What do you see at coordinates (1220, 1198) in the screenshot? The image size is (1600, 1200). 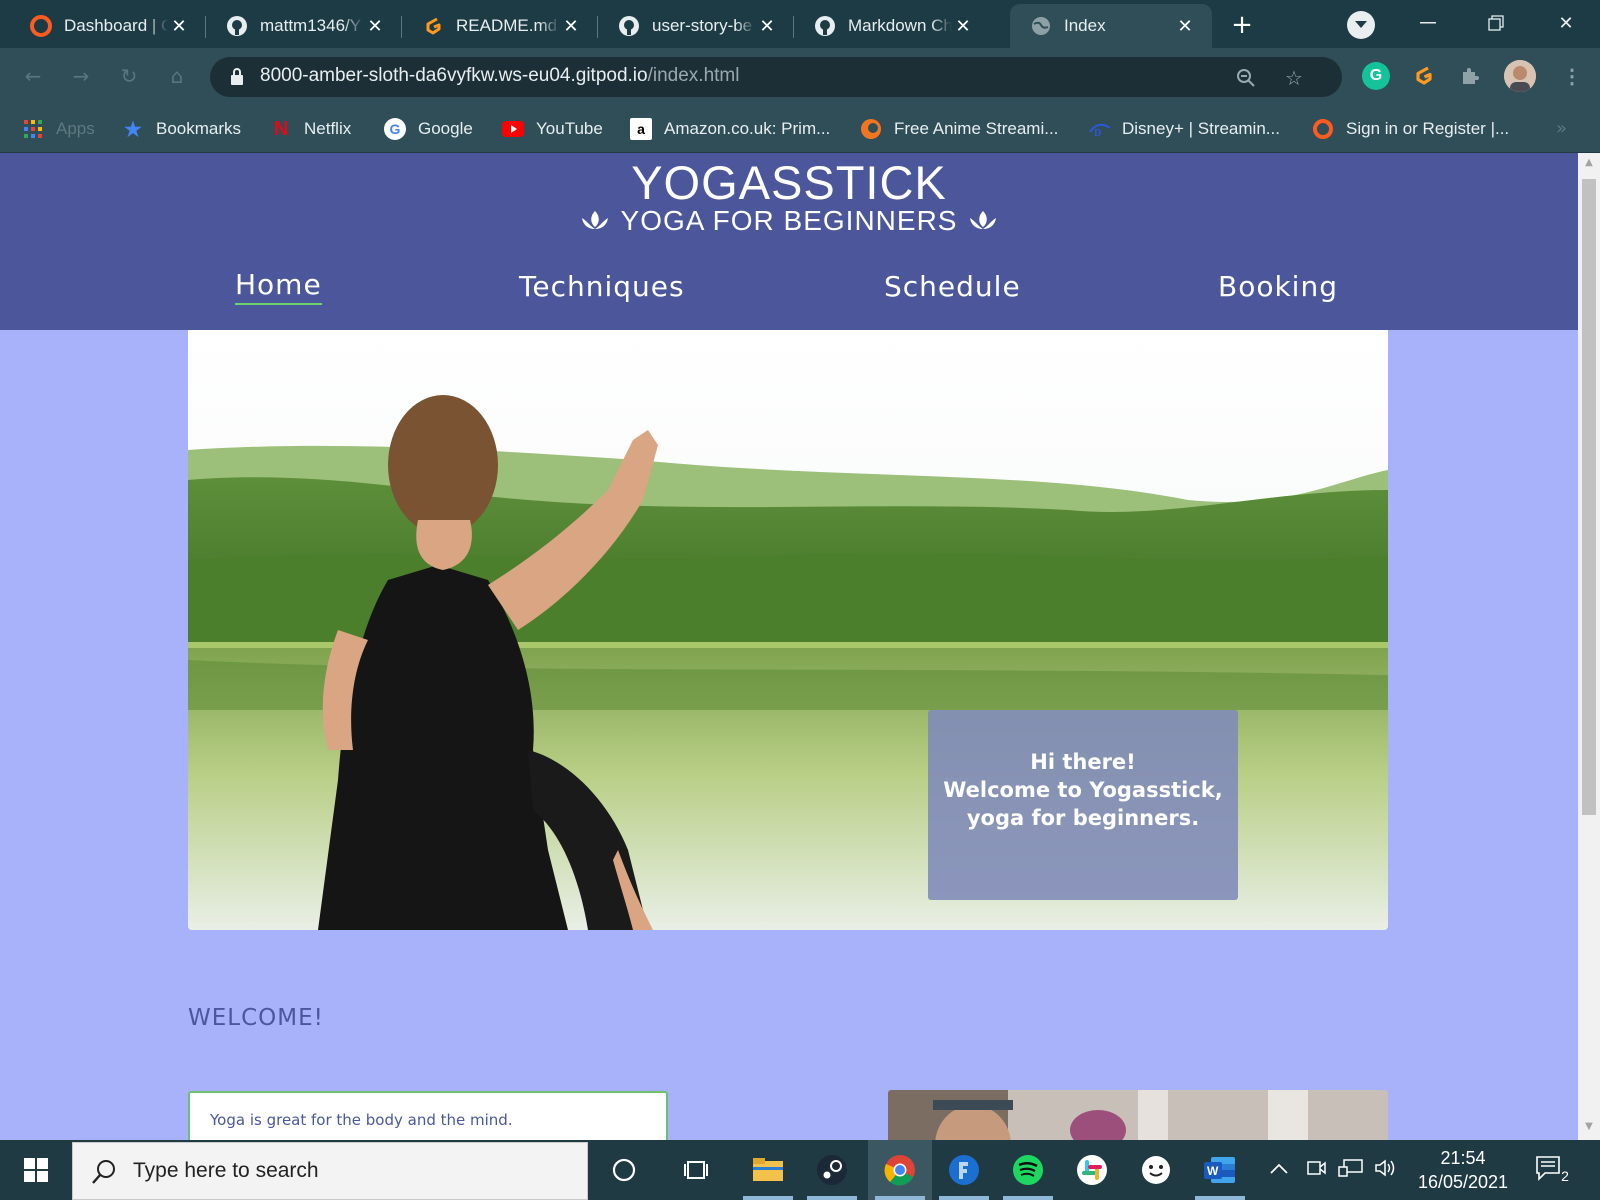 I see `word-open-indicator` at bounding box center [1220, 1198].